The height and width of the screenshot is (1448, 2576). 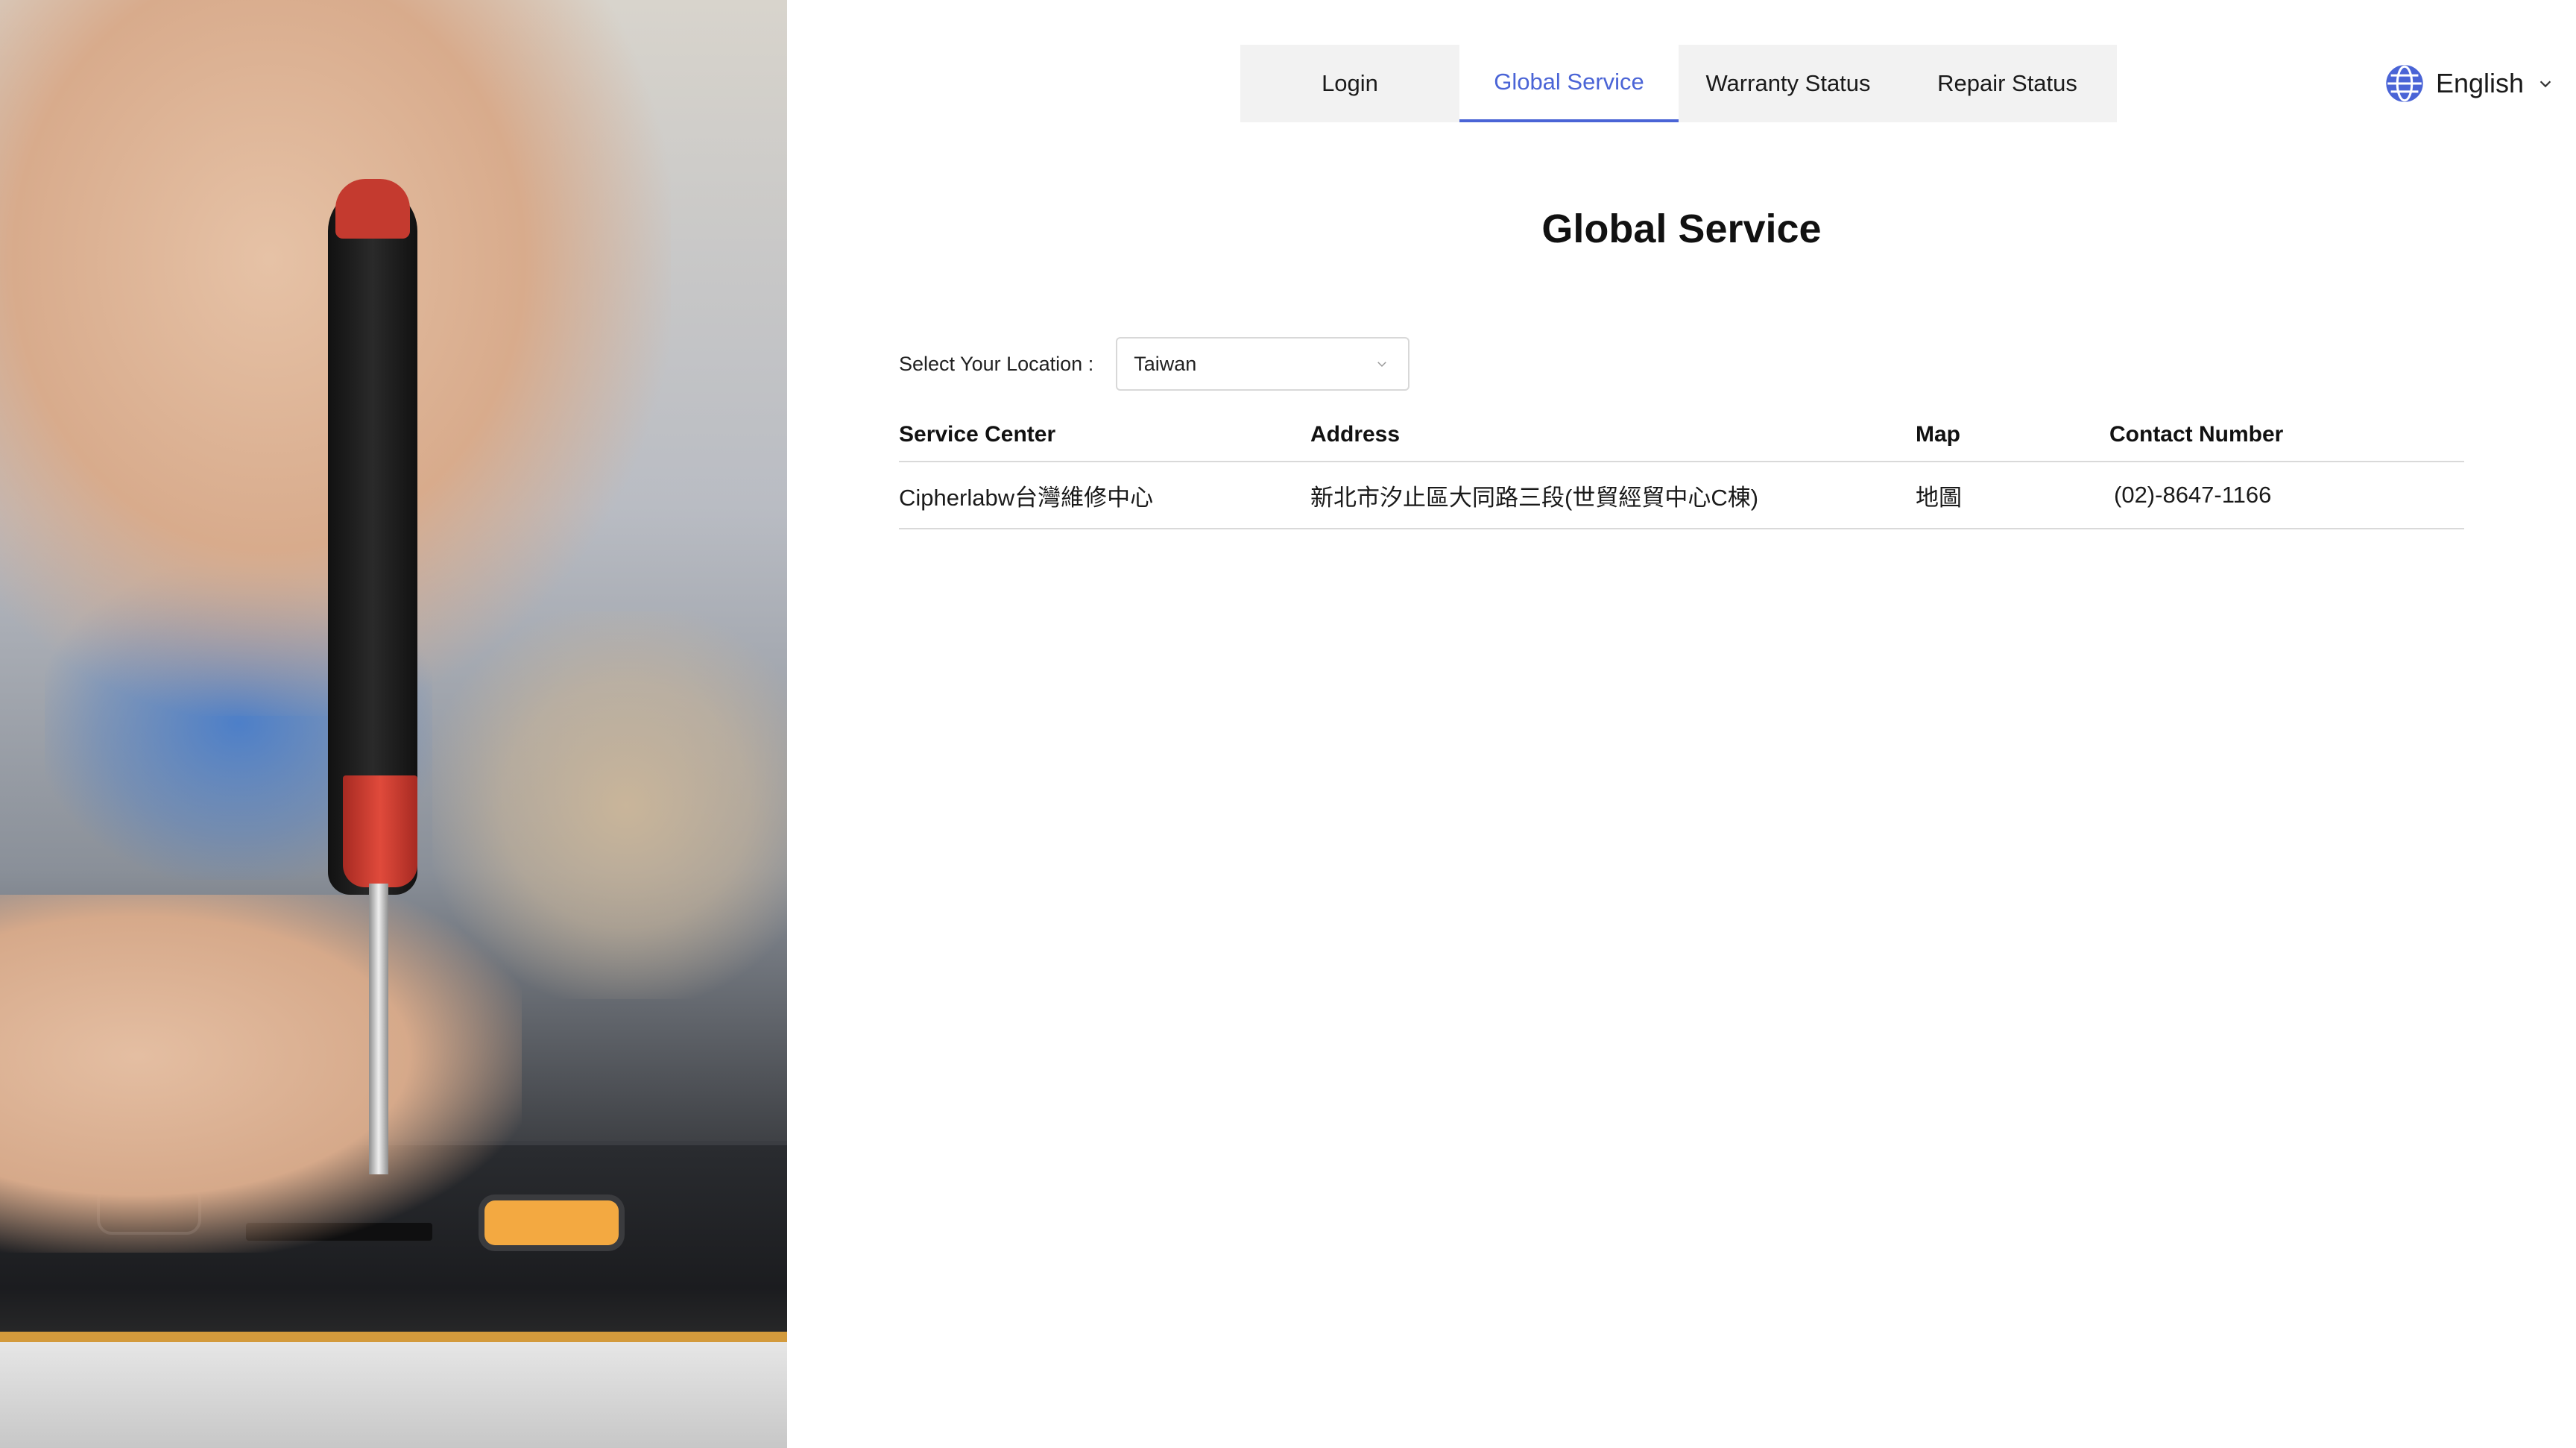 What do you see at coordinates (1535, 497) in the screenshot?
I see `service-center-address: 新北市汐止區大同路三段(世貿經貿中心C棟)` at bounding box center [1535, 497].